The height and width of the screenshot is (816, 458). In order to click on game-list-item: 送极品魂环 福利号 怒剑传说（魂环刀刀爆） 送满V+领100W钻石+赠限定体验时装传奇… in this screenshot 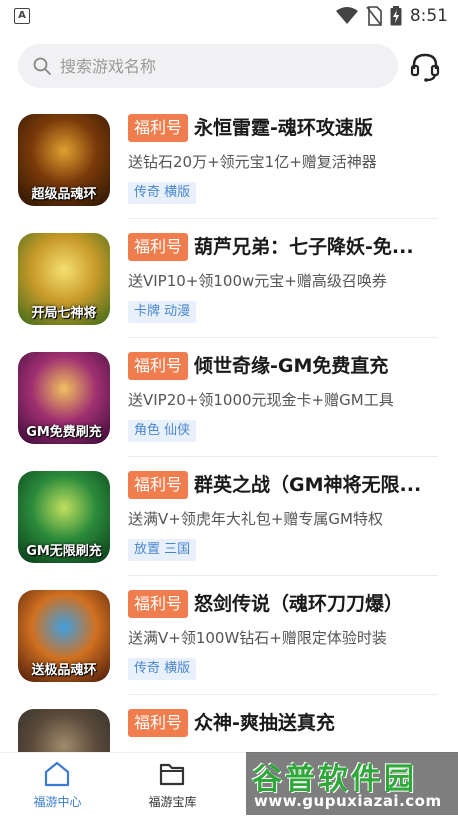, I will do `click(229, 635)`.